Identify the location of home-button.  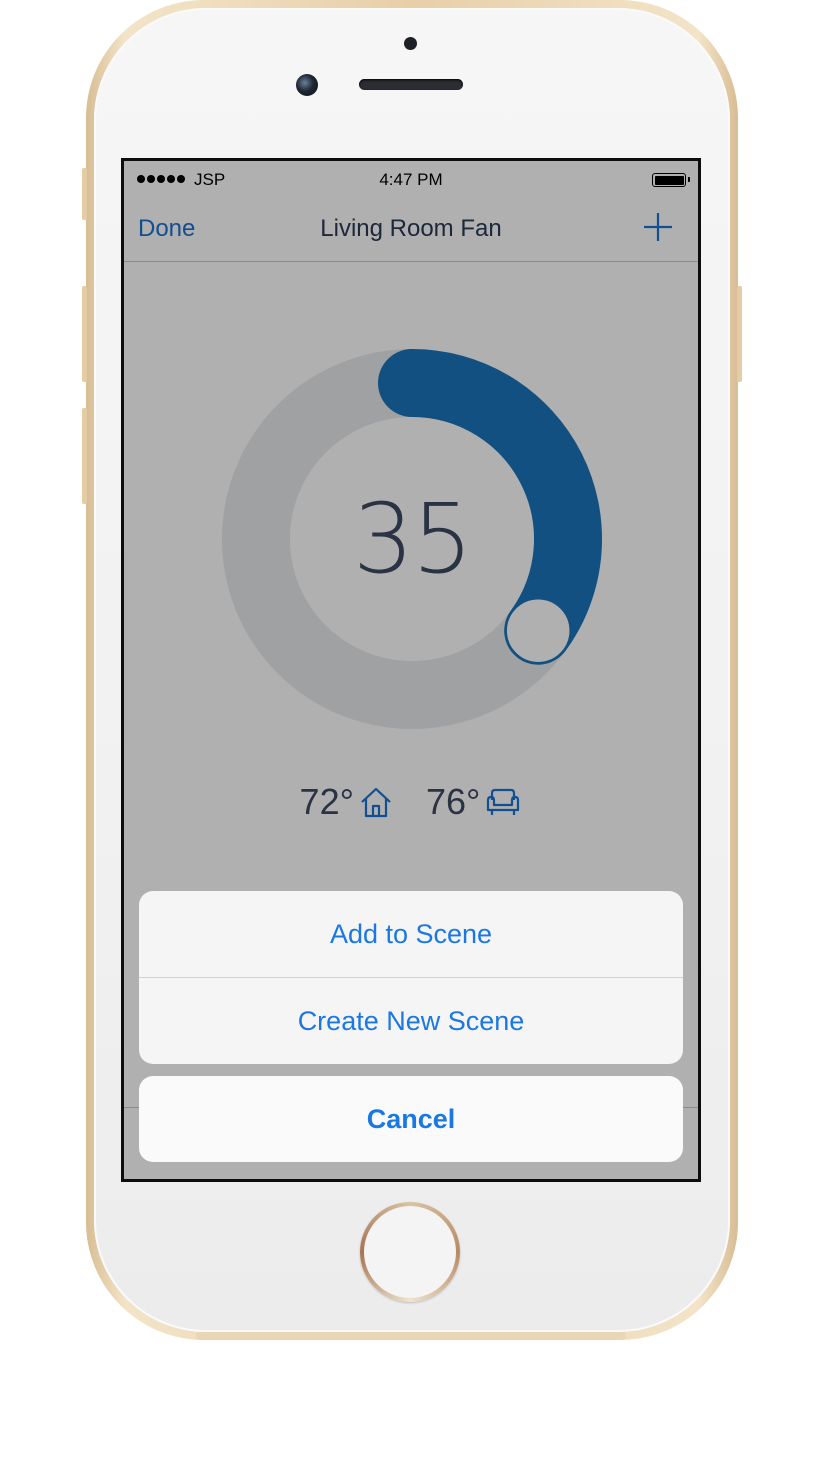
(410, 1252).